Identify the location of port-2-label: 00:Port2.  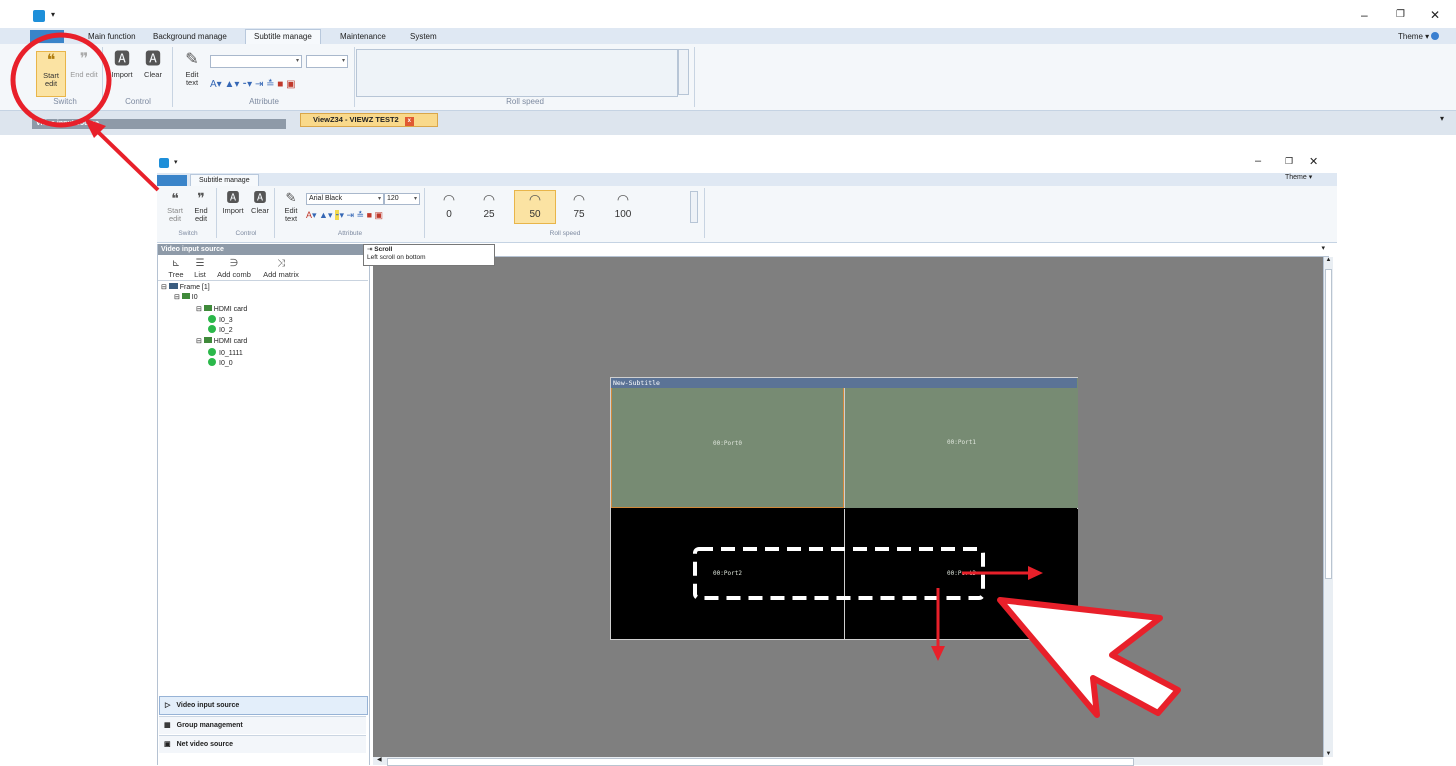
(727, 573).